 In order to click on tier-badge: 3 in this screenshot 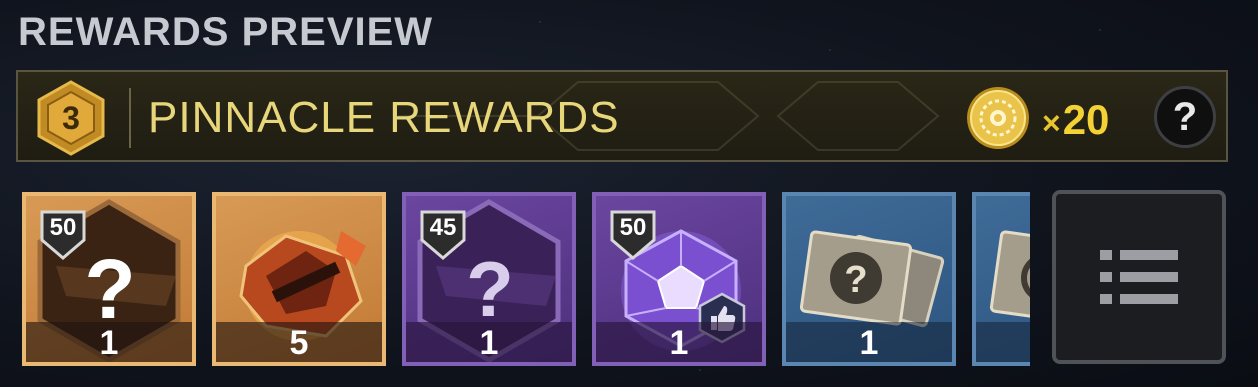, I will do `click(71, 118)`.